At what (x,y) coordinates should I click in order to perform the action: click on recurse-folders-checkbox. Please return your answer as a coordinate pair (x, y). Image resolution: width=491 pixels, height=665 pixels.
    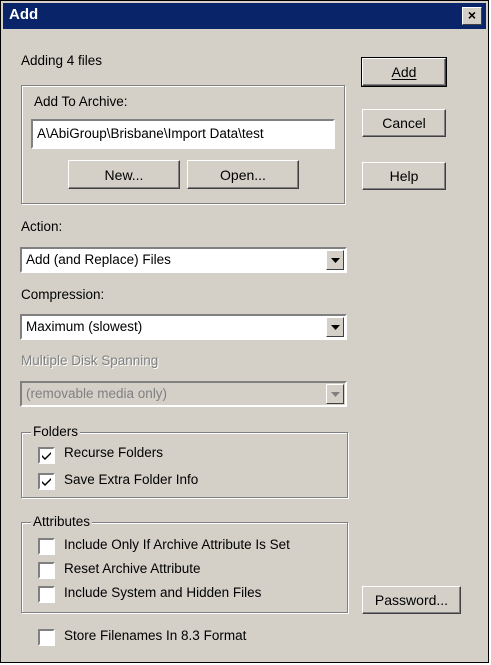
    Looking at the image, I should click on (46, 455).